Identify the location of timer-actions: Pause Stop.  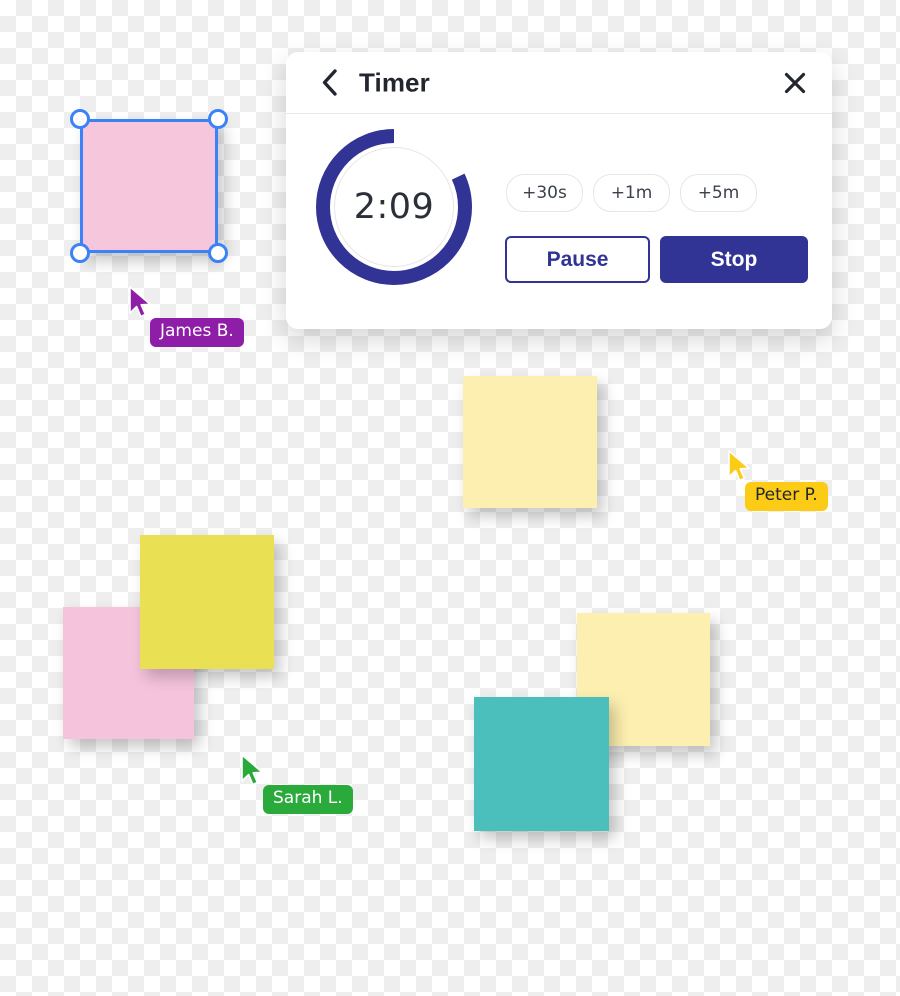
(656, 259).